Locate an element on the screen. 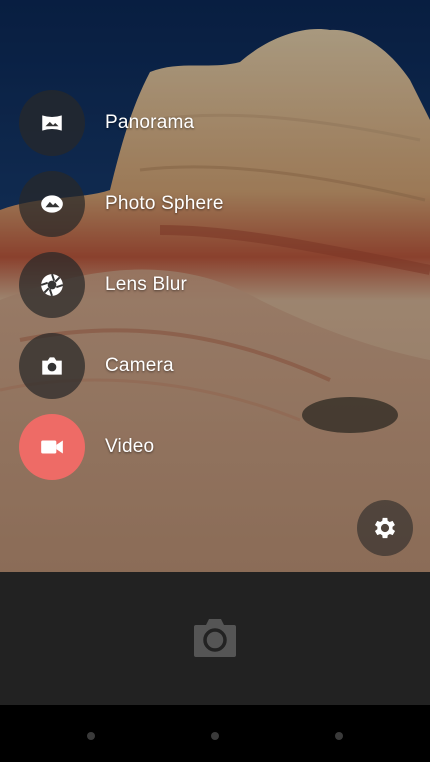  mode-label-photo-sphere: Photo Sphere is located at coordinates (164, 203).